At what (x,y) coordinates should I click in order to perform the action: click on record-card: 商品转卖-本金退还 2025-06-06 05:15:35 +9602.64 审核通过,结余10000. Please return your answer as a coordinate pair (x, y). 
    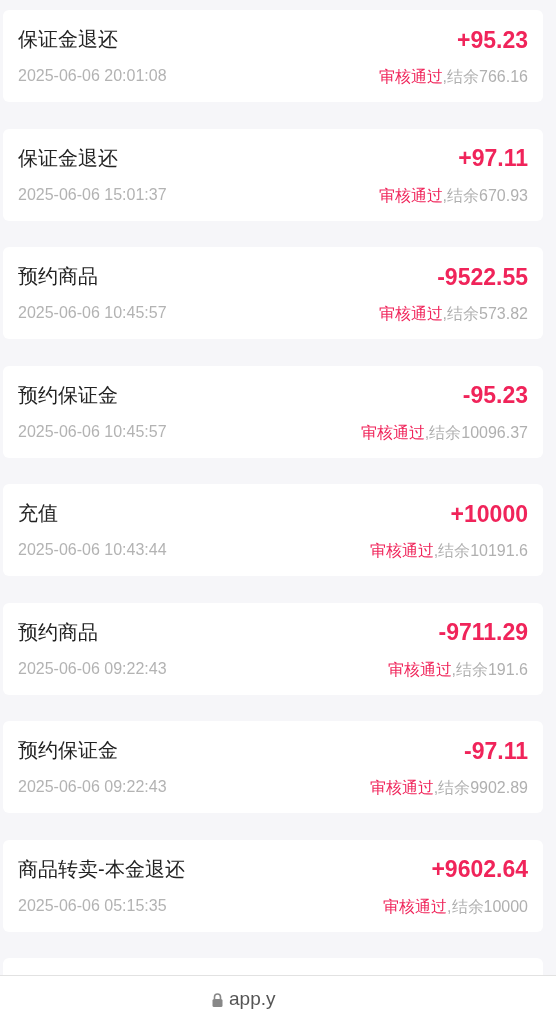
    Looking at the image, I should click on (273, 885).